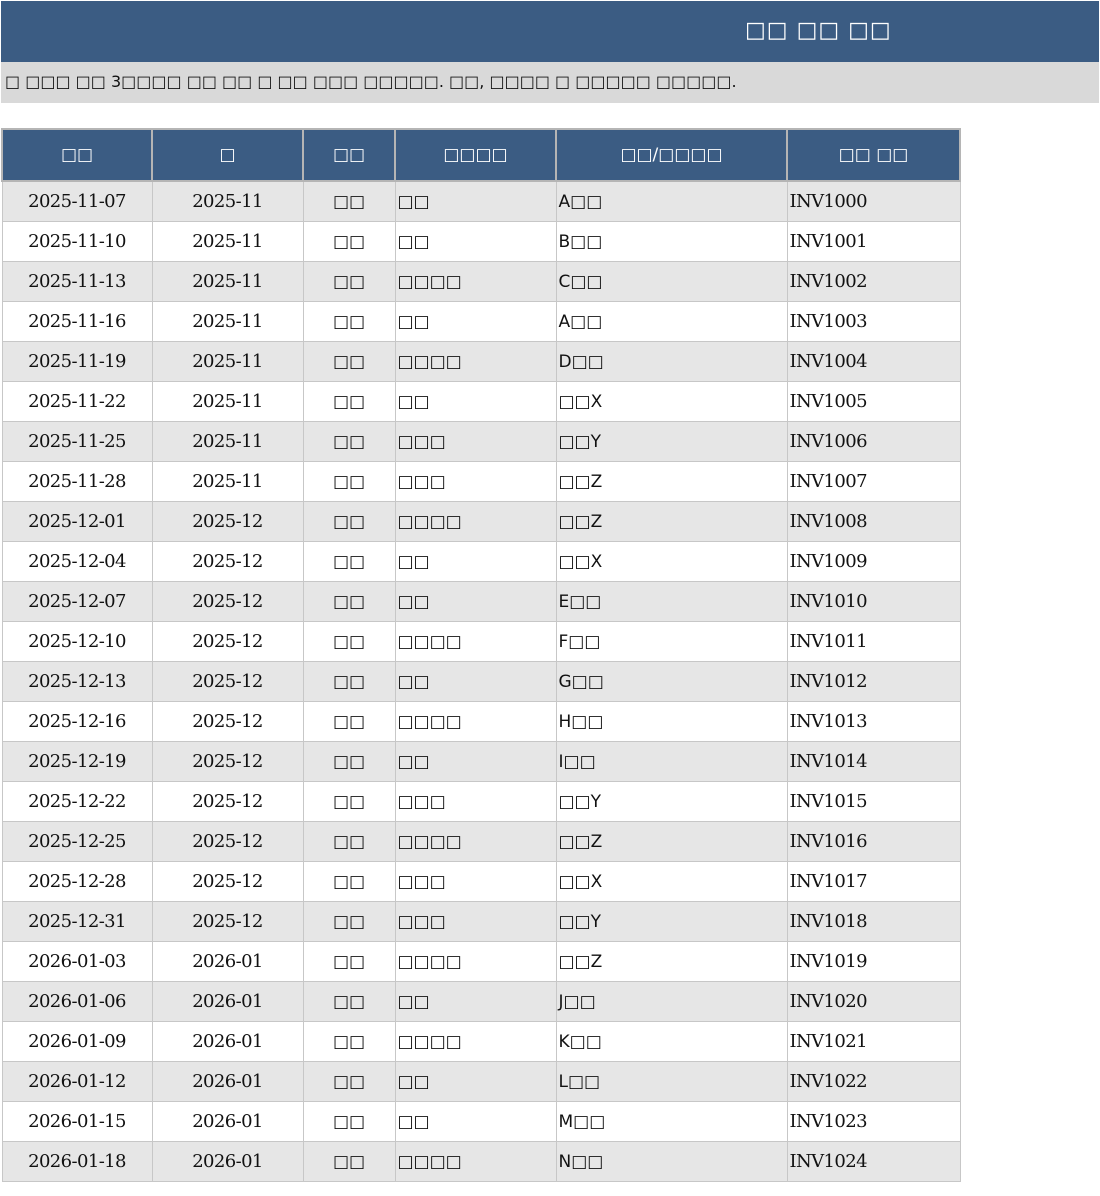  What do you see at coordinates (227, 155) in the screenshot?
I see `column-header-month: □` at bounding box center [227, 155].